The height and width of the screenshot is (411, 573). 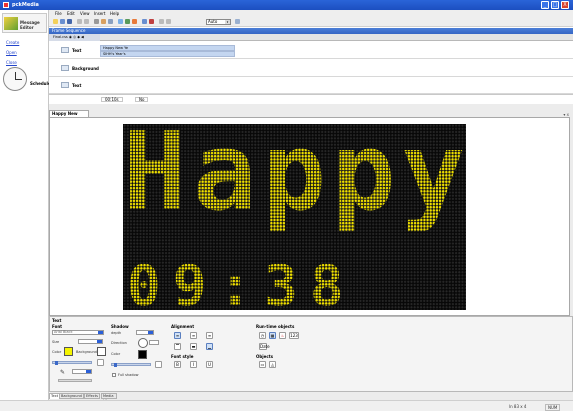 What do you see at coordinates (82, 371) in the screenshot?
I see `effect-select` at bounding box center [82, 371].